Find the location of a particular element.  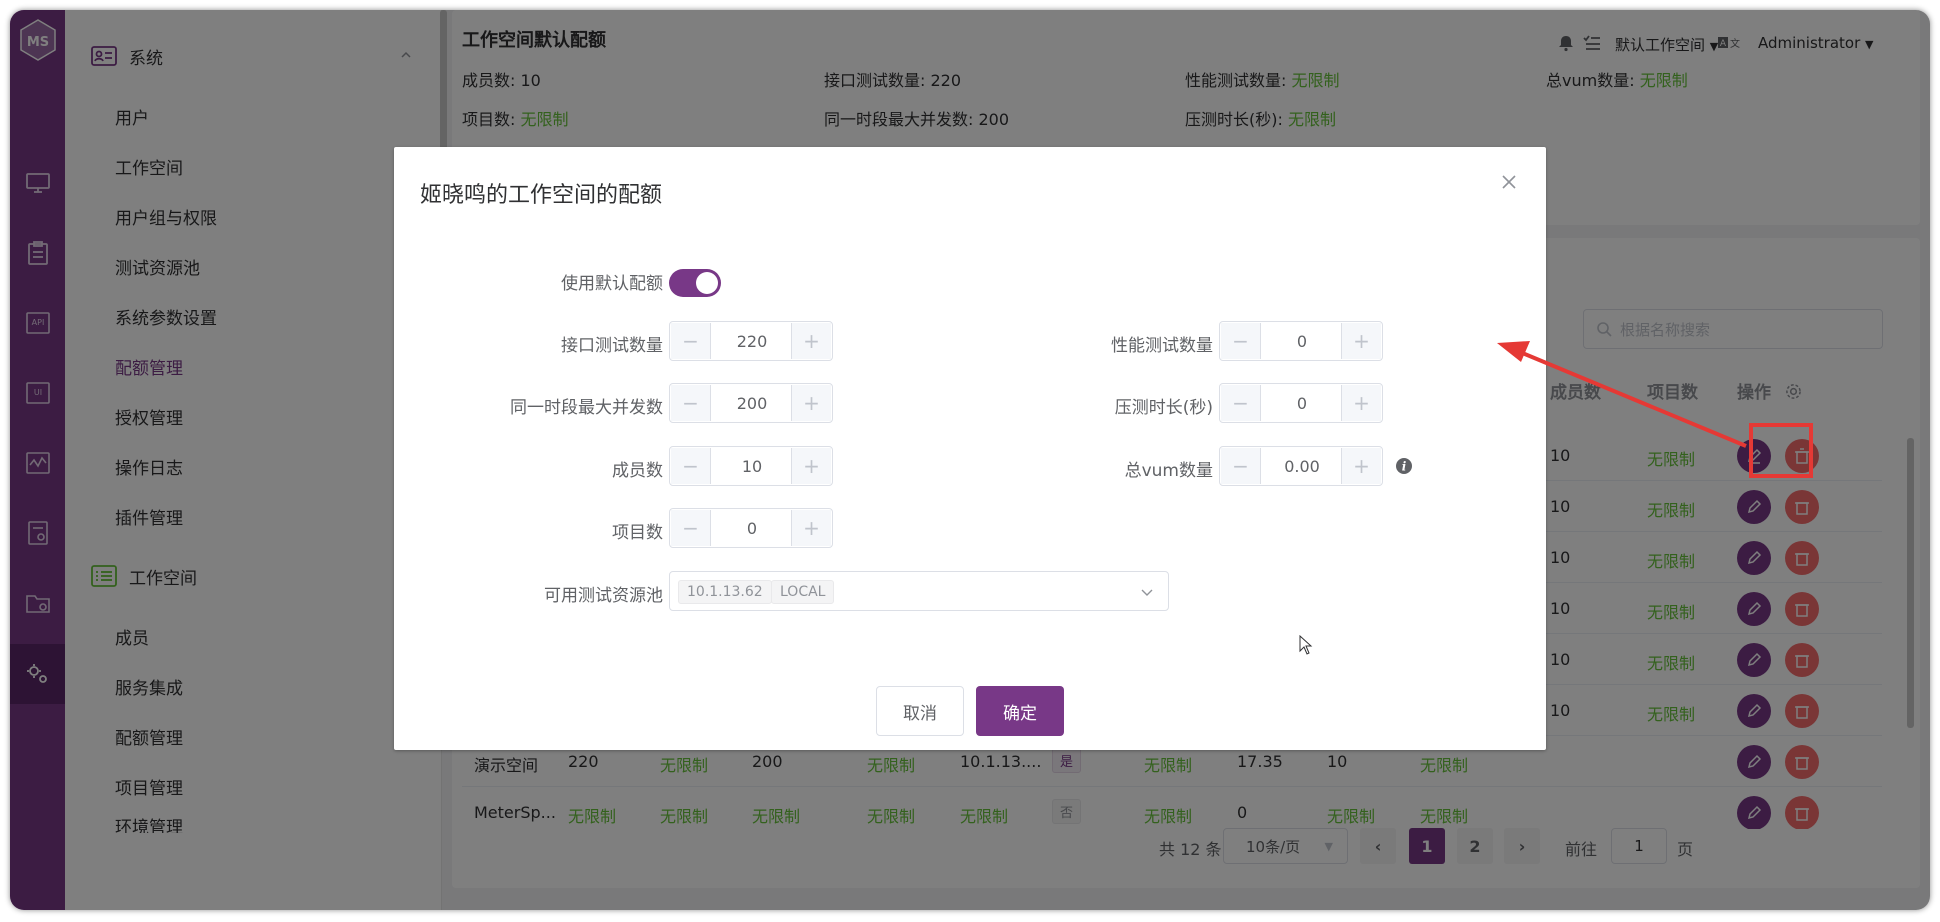

use-default-label: 使用默认配额 is located at coordinates (612, 284).